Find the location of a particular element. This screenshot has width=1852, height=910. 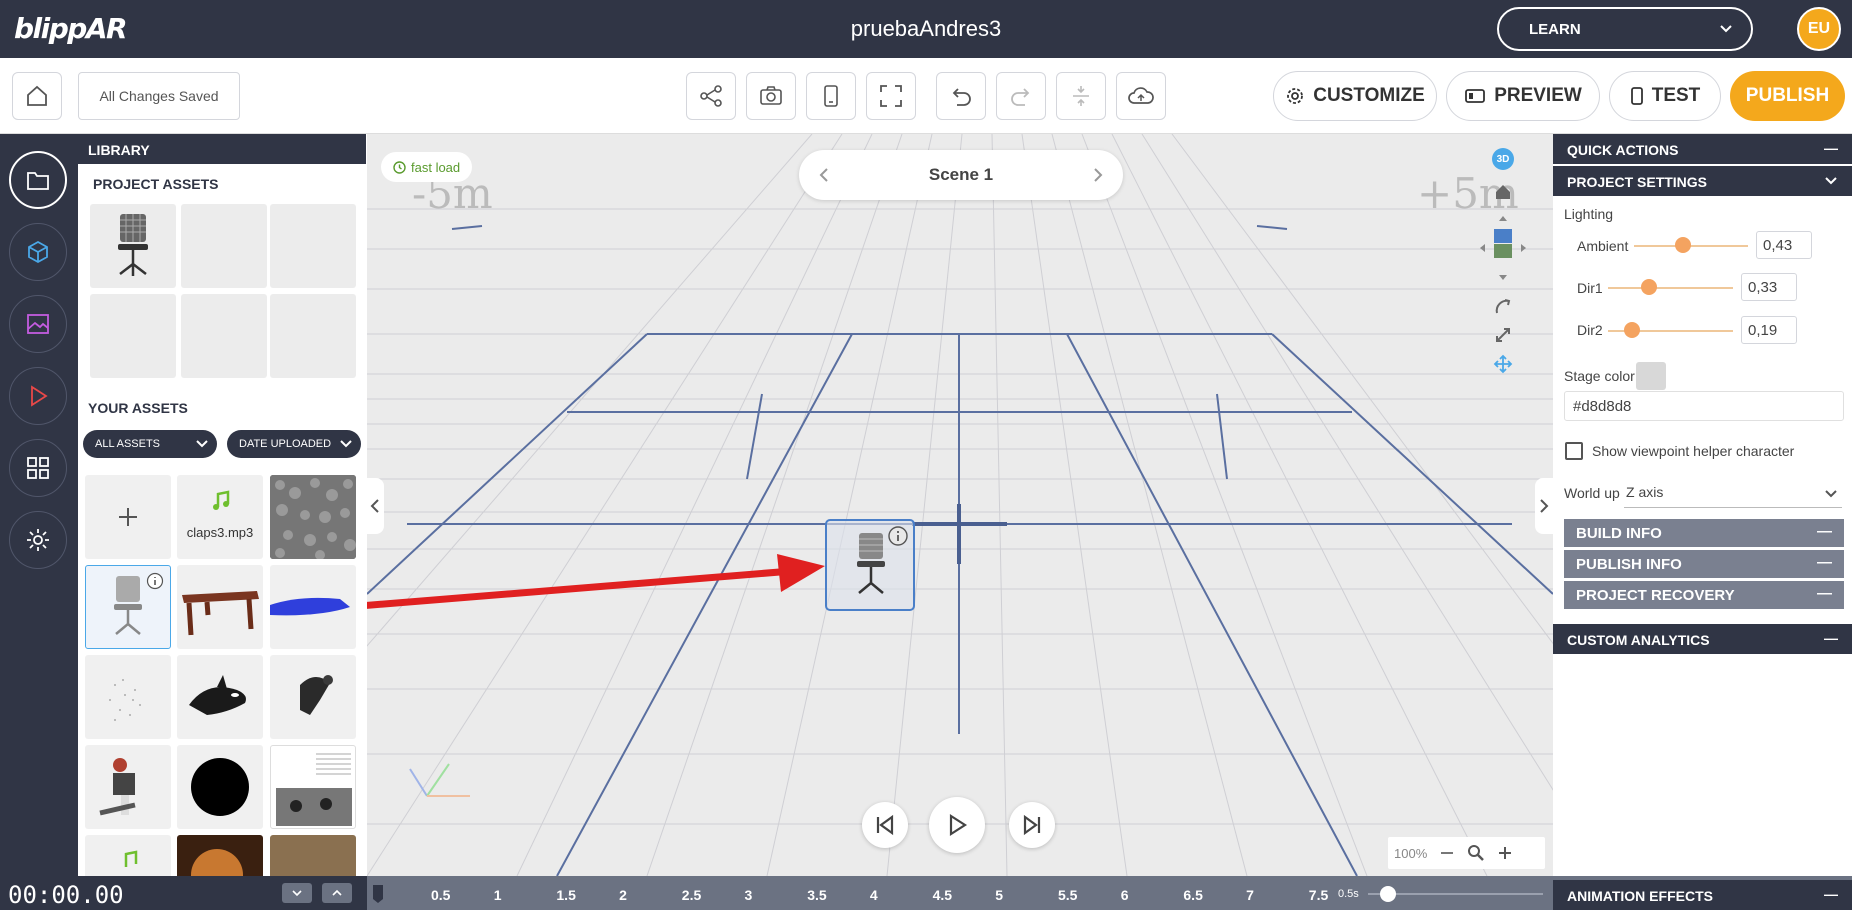

image-icon is located at coordinates (38, 324).